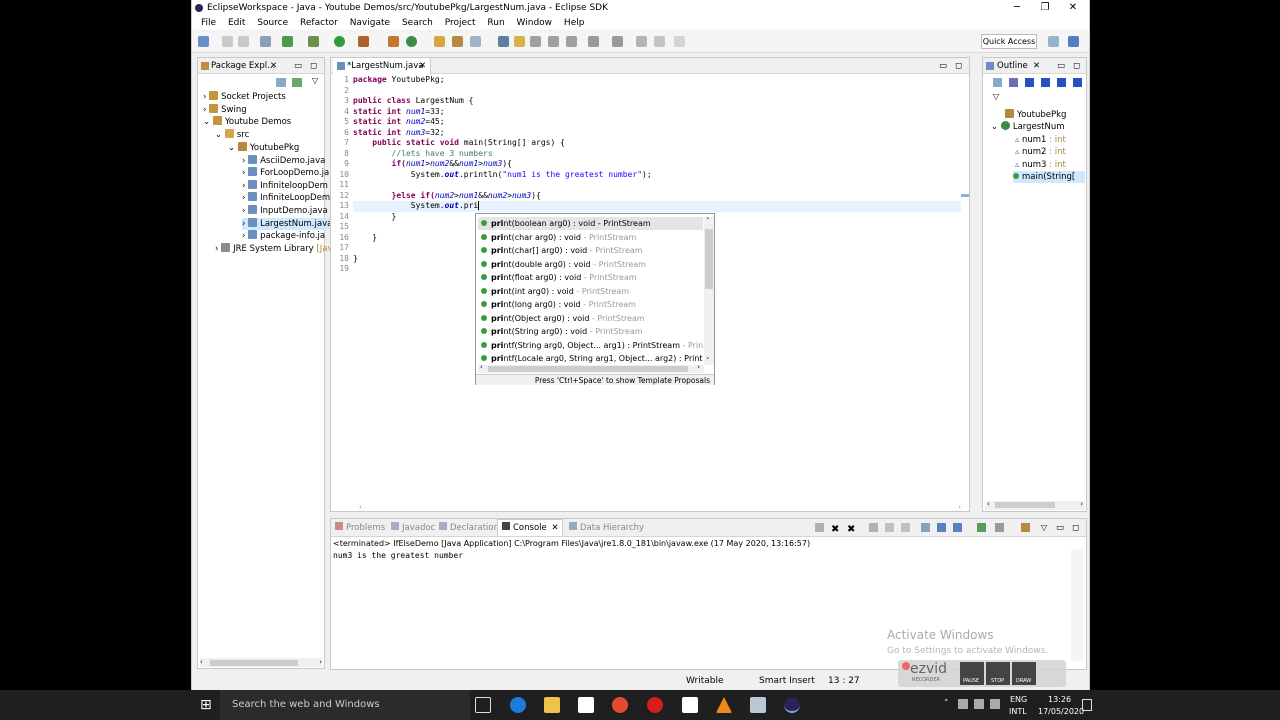  I want to click on outline-tab: Outline ✕ ▭ ◻, so click(1034, 66).